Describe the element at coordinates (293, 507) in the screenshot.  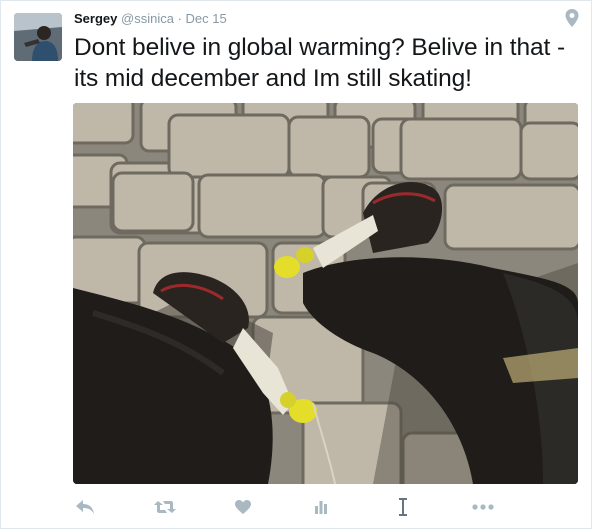
I see `tweet-actions` at that location.